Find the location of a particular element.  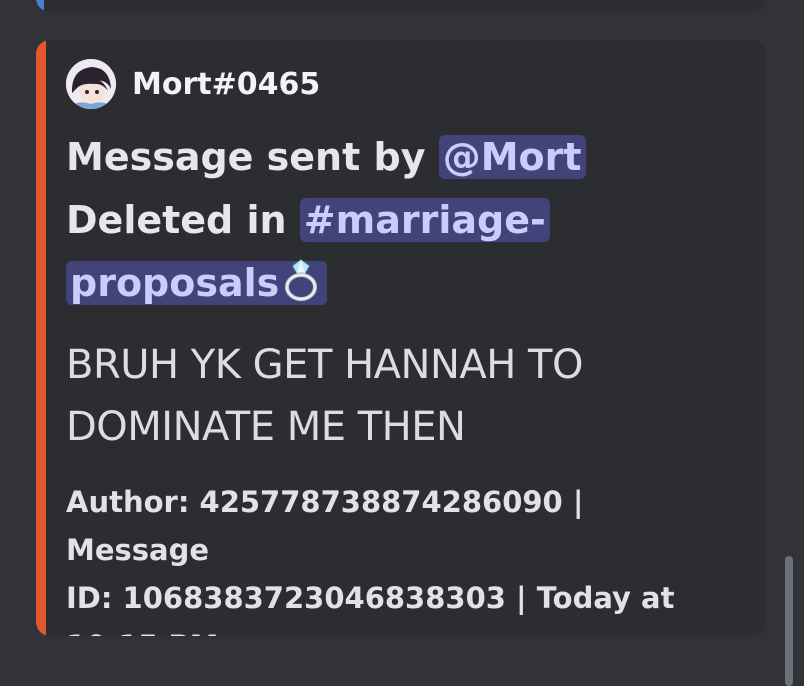

title-text-deleted-in: Deleted in is located at coordinates (183, 220).